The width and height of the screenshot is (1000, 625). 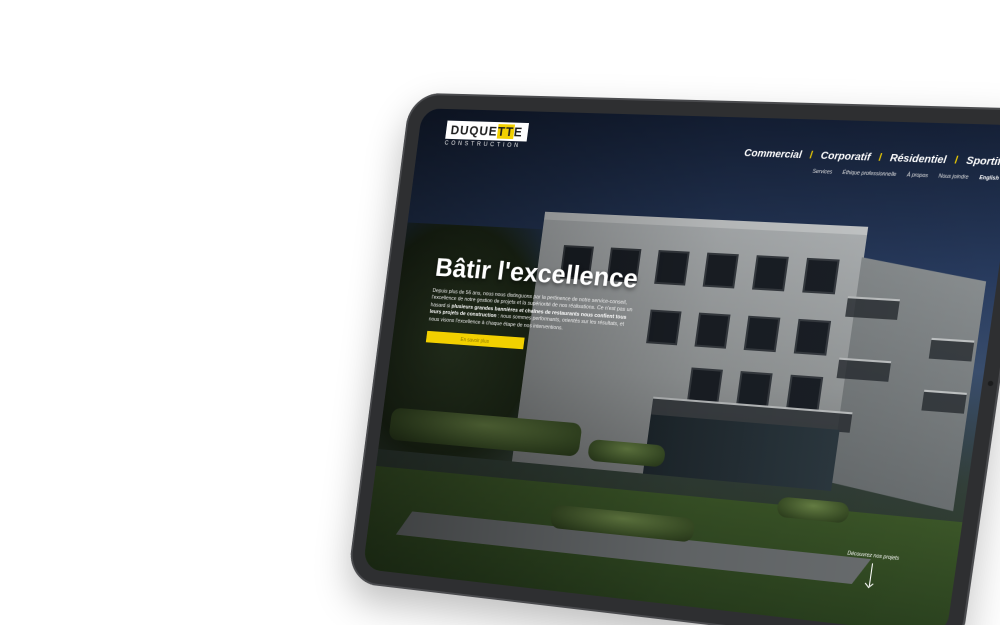 I want to click on logo-text-end: E, so click(x=518, y=132).